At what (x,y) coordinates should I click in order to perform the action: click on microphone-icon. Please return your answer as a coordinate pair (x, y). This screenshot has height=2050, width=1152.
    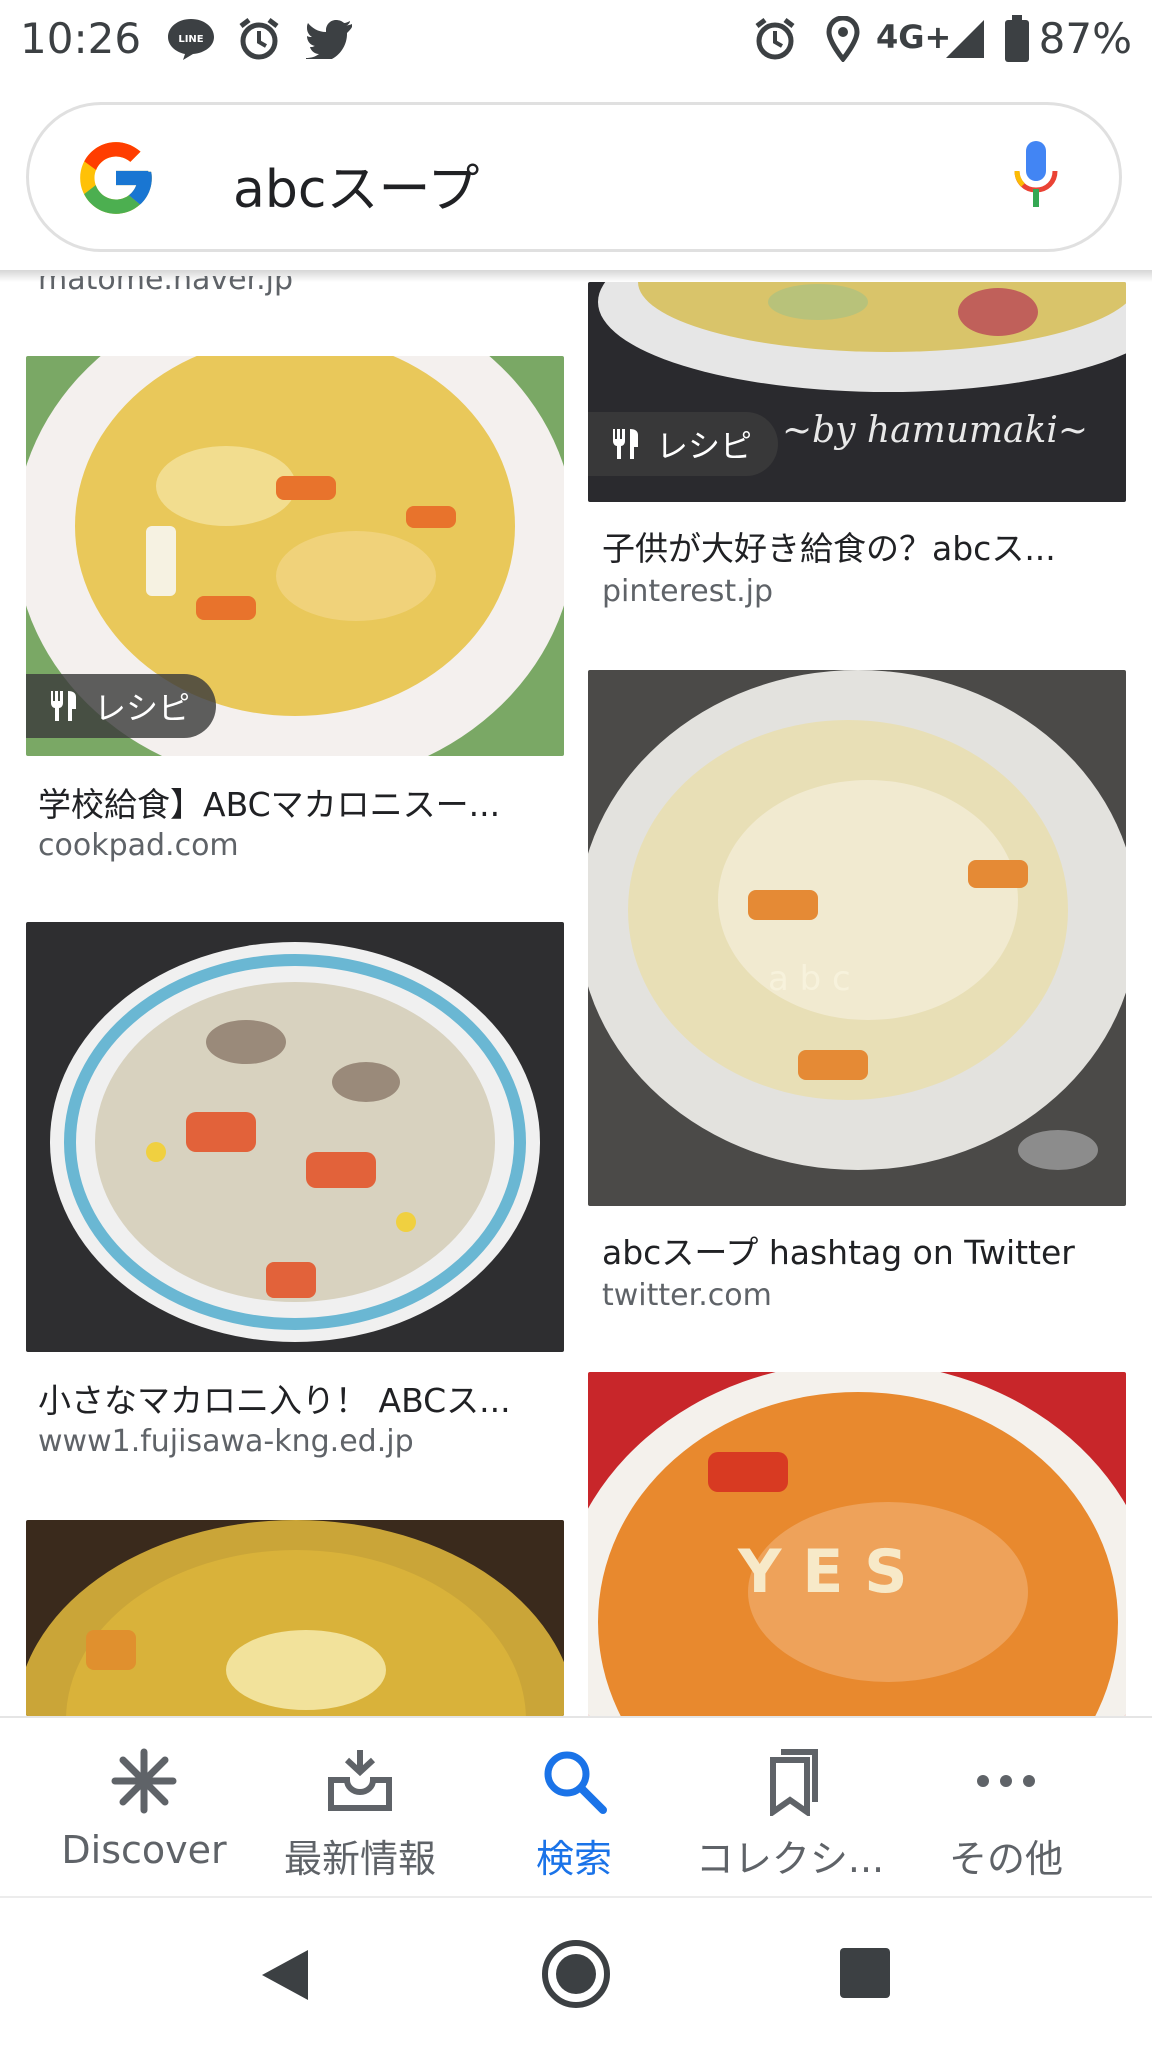
    Looking at the image, I should click on (1036, 181).